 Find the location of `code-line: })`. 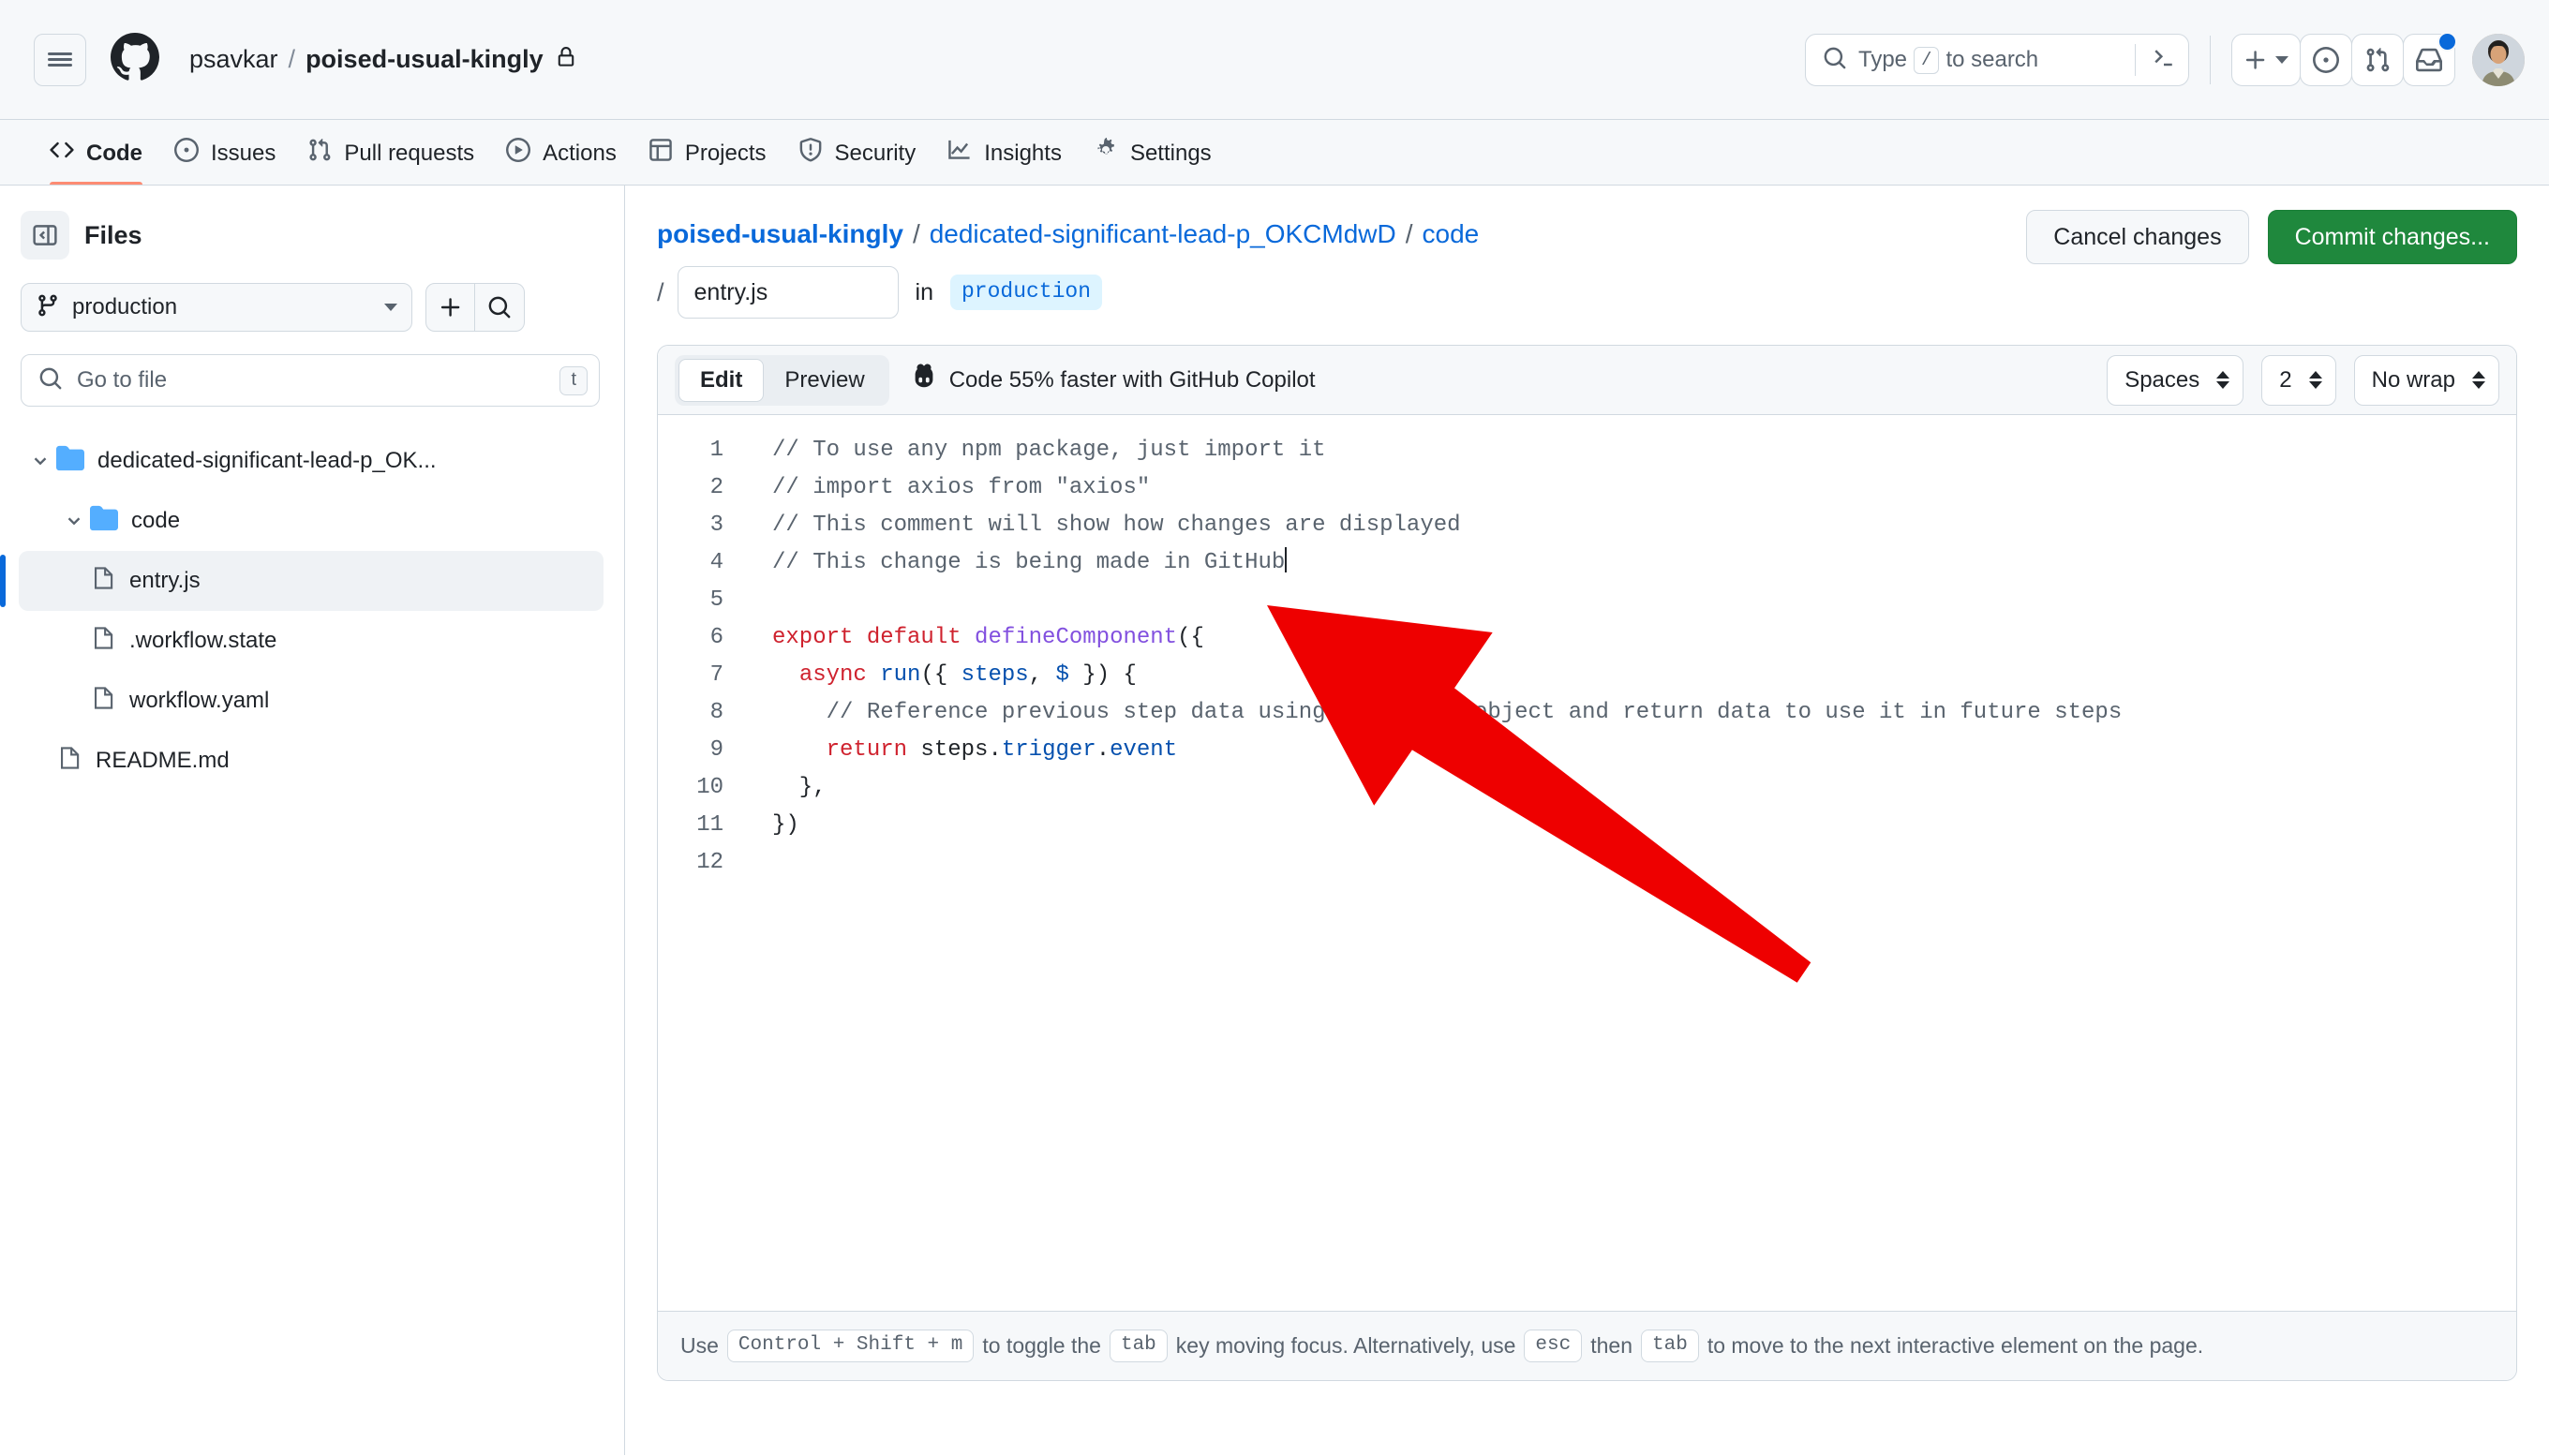

code-line: }) is located at coordinates (785, 825).